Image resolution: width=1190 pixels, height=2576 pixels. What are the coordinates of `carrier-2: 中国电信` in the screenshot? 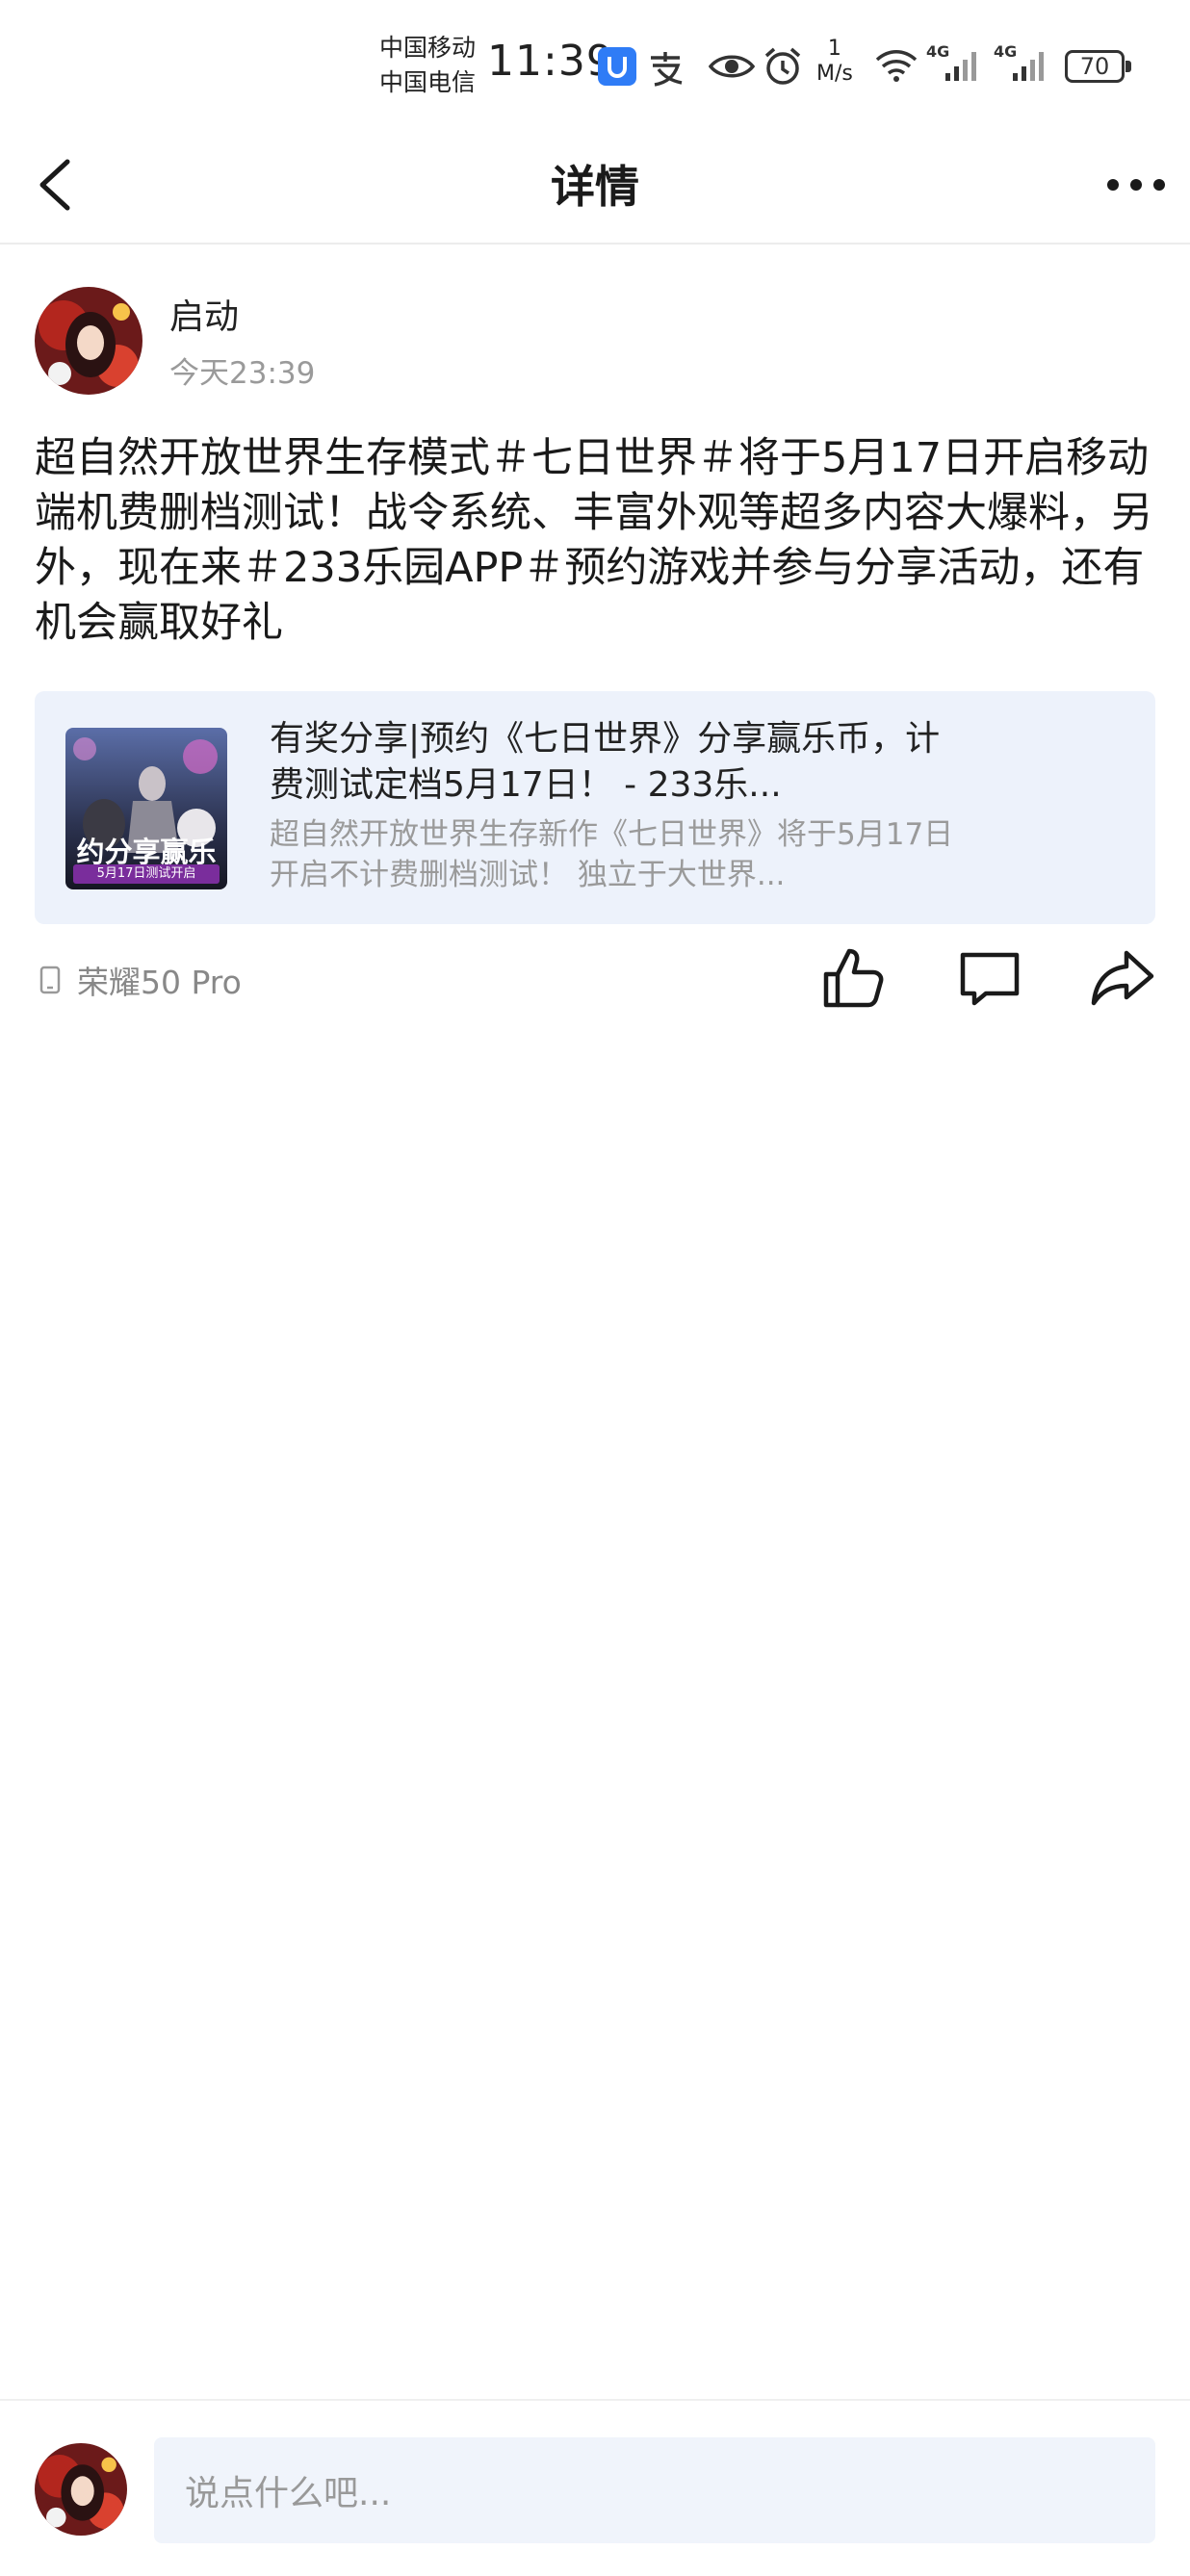 It's located at (428, 82).